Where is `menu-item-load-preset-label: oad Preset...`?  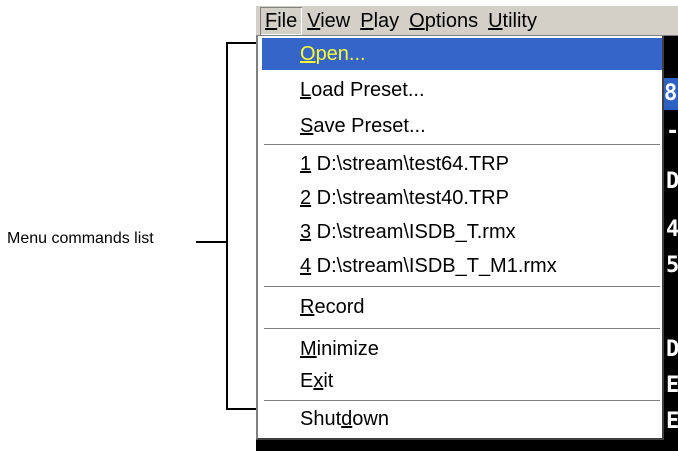
menu-item-load-preset-label: oad Preset... is located at coordinates (368, 90).